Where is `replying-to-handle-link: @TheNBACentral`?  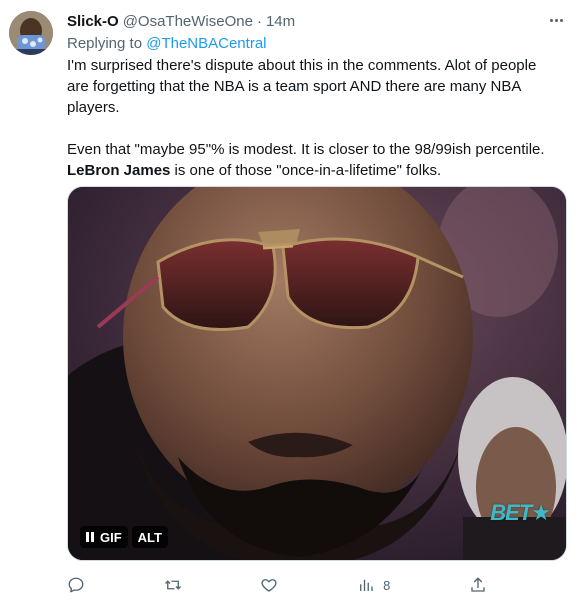
replying-to-handle-link: @TheNBACentral is located at coordinates (206, 43).